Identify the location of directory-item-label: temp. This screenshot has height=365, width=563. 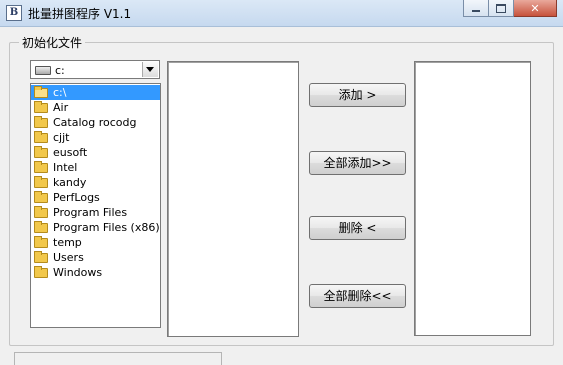
(67, 242).